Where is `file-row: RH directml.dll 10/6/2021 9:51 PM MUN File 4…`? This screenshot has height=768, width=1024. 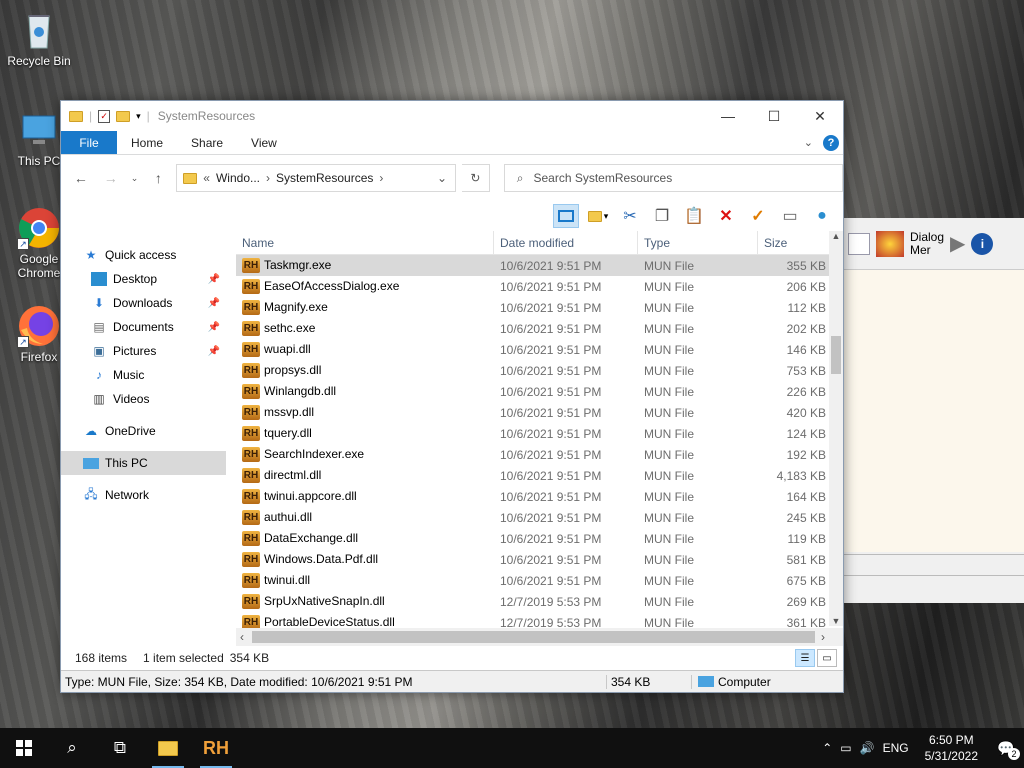
file-row: RH directml.dll 10/6/2021 9:51 PM MUN File 4… is located at coordinates (539, 475).